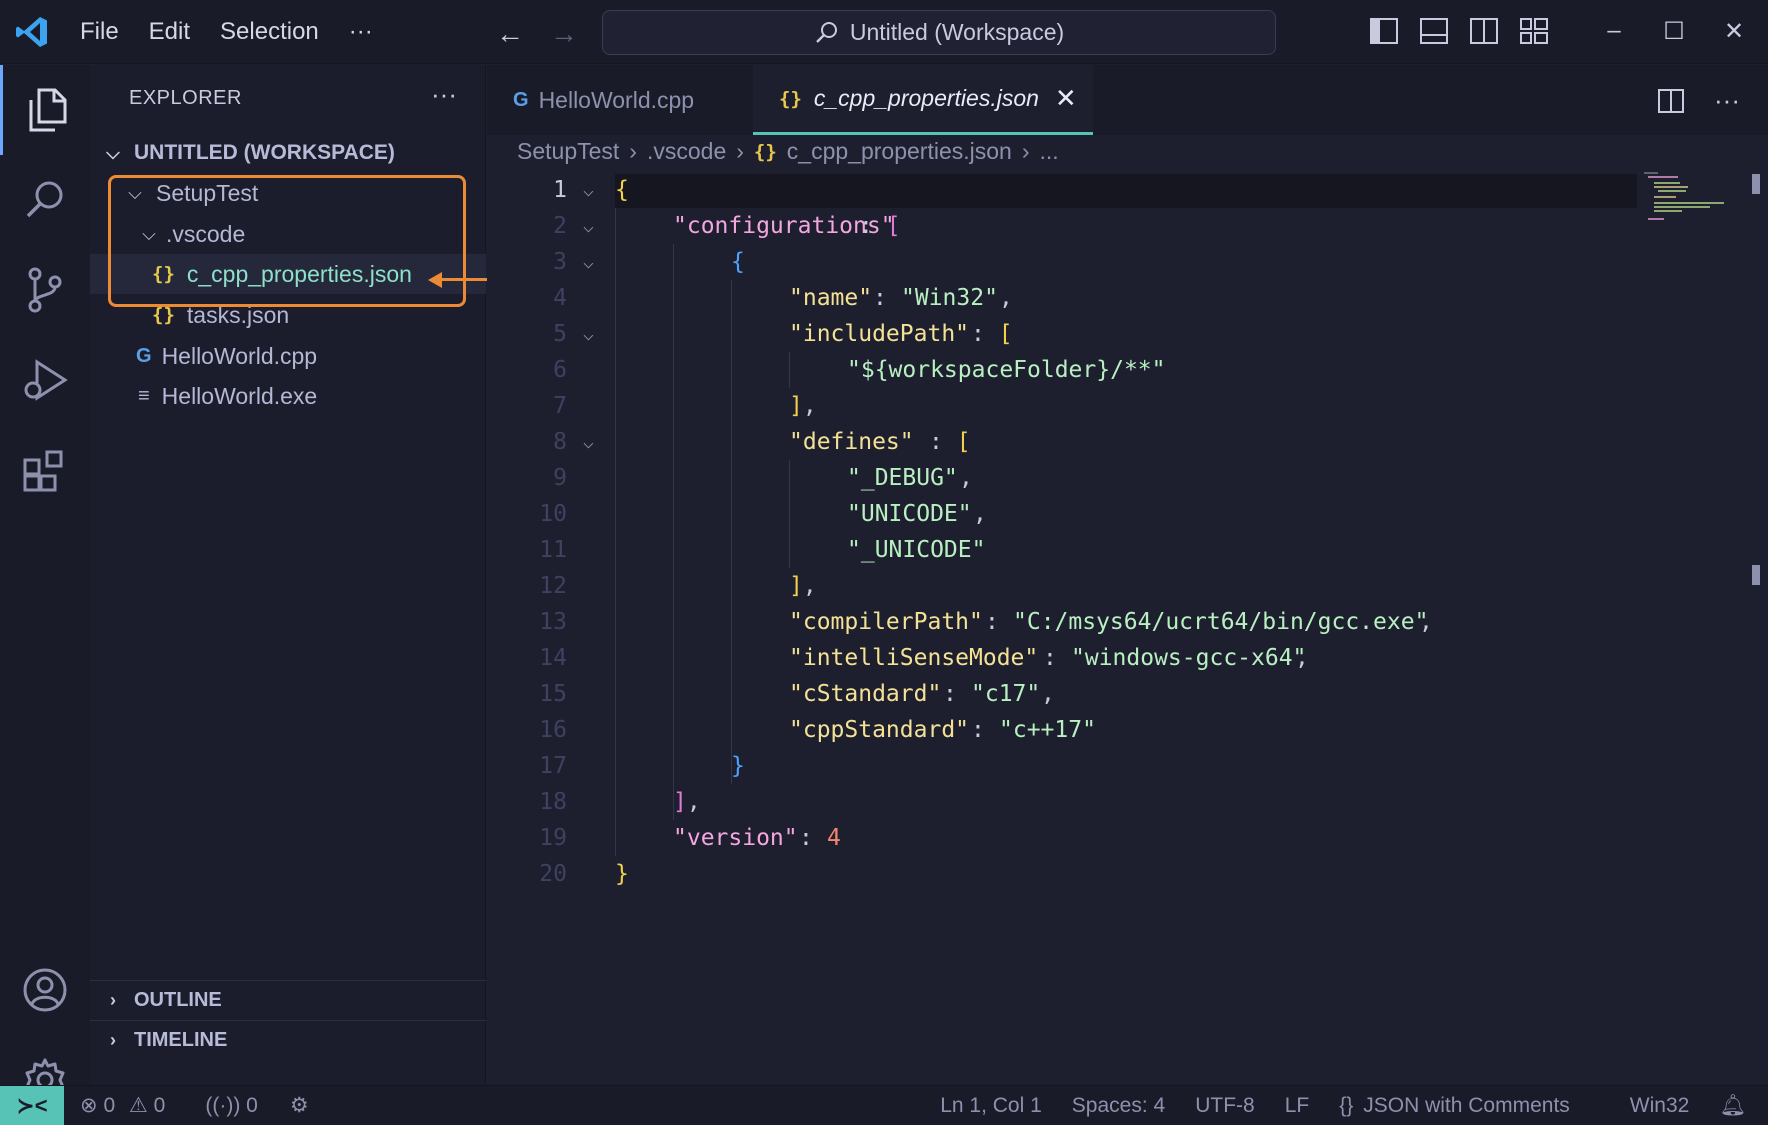 The image size is (1768, 1125). Describe the element at coordinates (287, 241) in the screenshot. I see `highlight-box` at that location.